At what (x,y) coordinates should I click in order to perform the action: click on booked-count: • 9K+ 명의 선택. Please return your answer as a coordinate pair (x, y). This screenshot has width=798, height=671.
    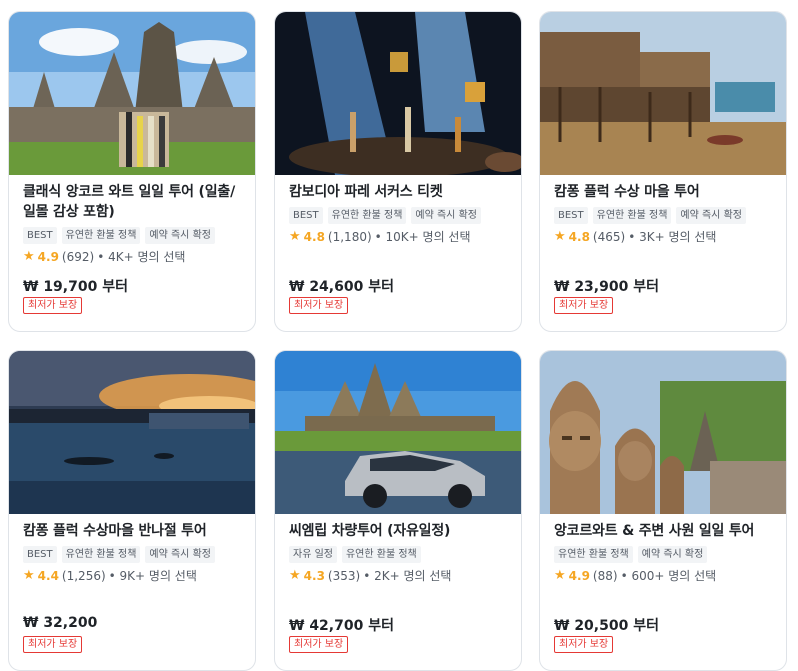
    Looking at the image, I should click on (152, 576).